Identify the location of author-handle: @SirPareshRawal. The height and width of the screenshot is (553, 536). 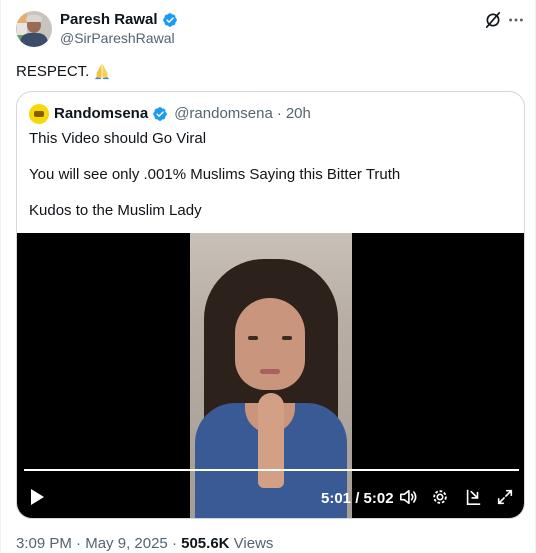
(117, 38).